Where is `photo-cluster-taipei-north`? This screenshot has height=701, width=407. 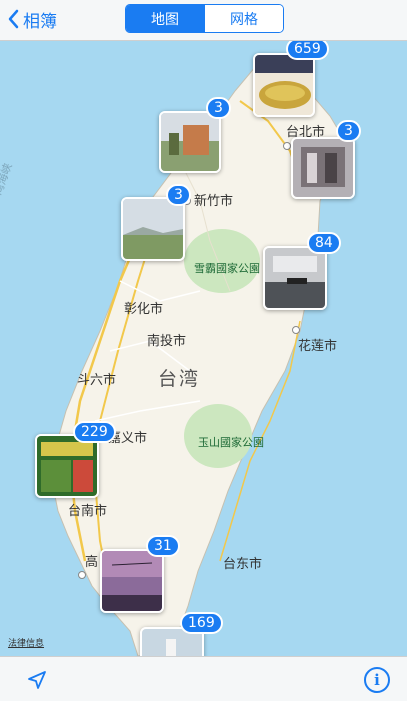 photo-cluster-taipei-north is located at coordinates (284, 85).